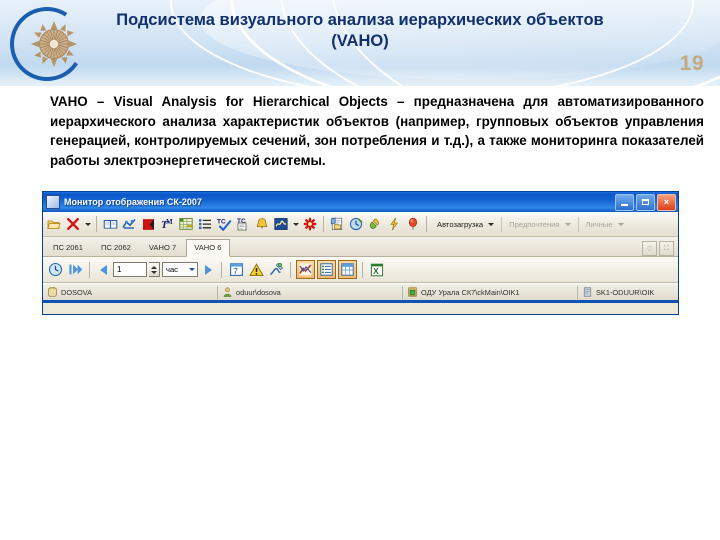  I want to click on balloon-icon, so click(413, 224).